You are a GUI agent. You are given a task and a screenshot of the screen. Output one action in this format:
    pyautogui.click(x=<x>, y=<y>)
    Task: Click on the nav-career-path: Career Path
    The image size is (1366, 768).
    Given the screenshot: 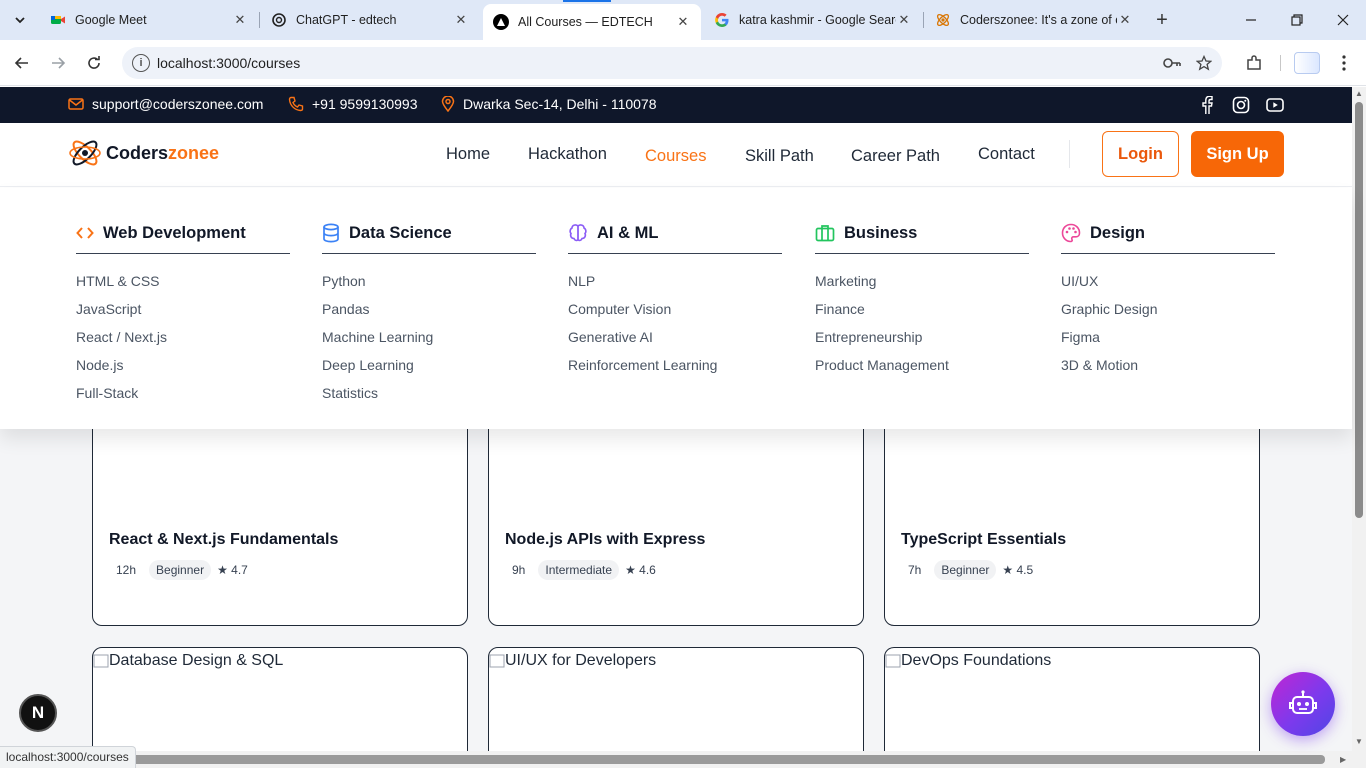 What is the action you would take?
    pyautogui.click(x=895, y=156)
    